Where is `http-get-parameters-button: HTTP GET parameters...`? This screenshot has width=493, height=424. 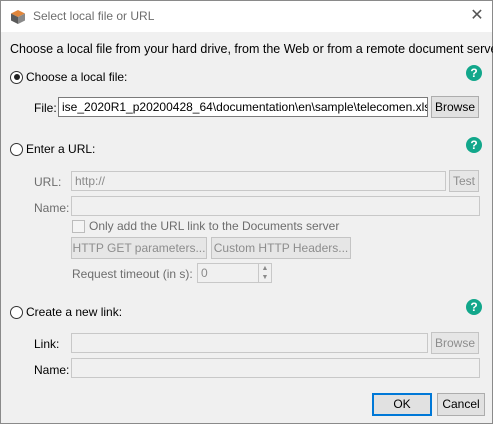
http-get-parameters-button: HTTP GET parameters... is located at coordinates (139, 248).